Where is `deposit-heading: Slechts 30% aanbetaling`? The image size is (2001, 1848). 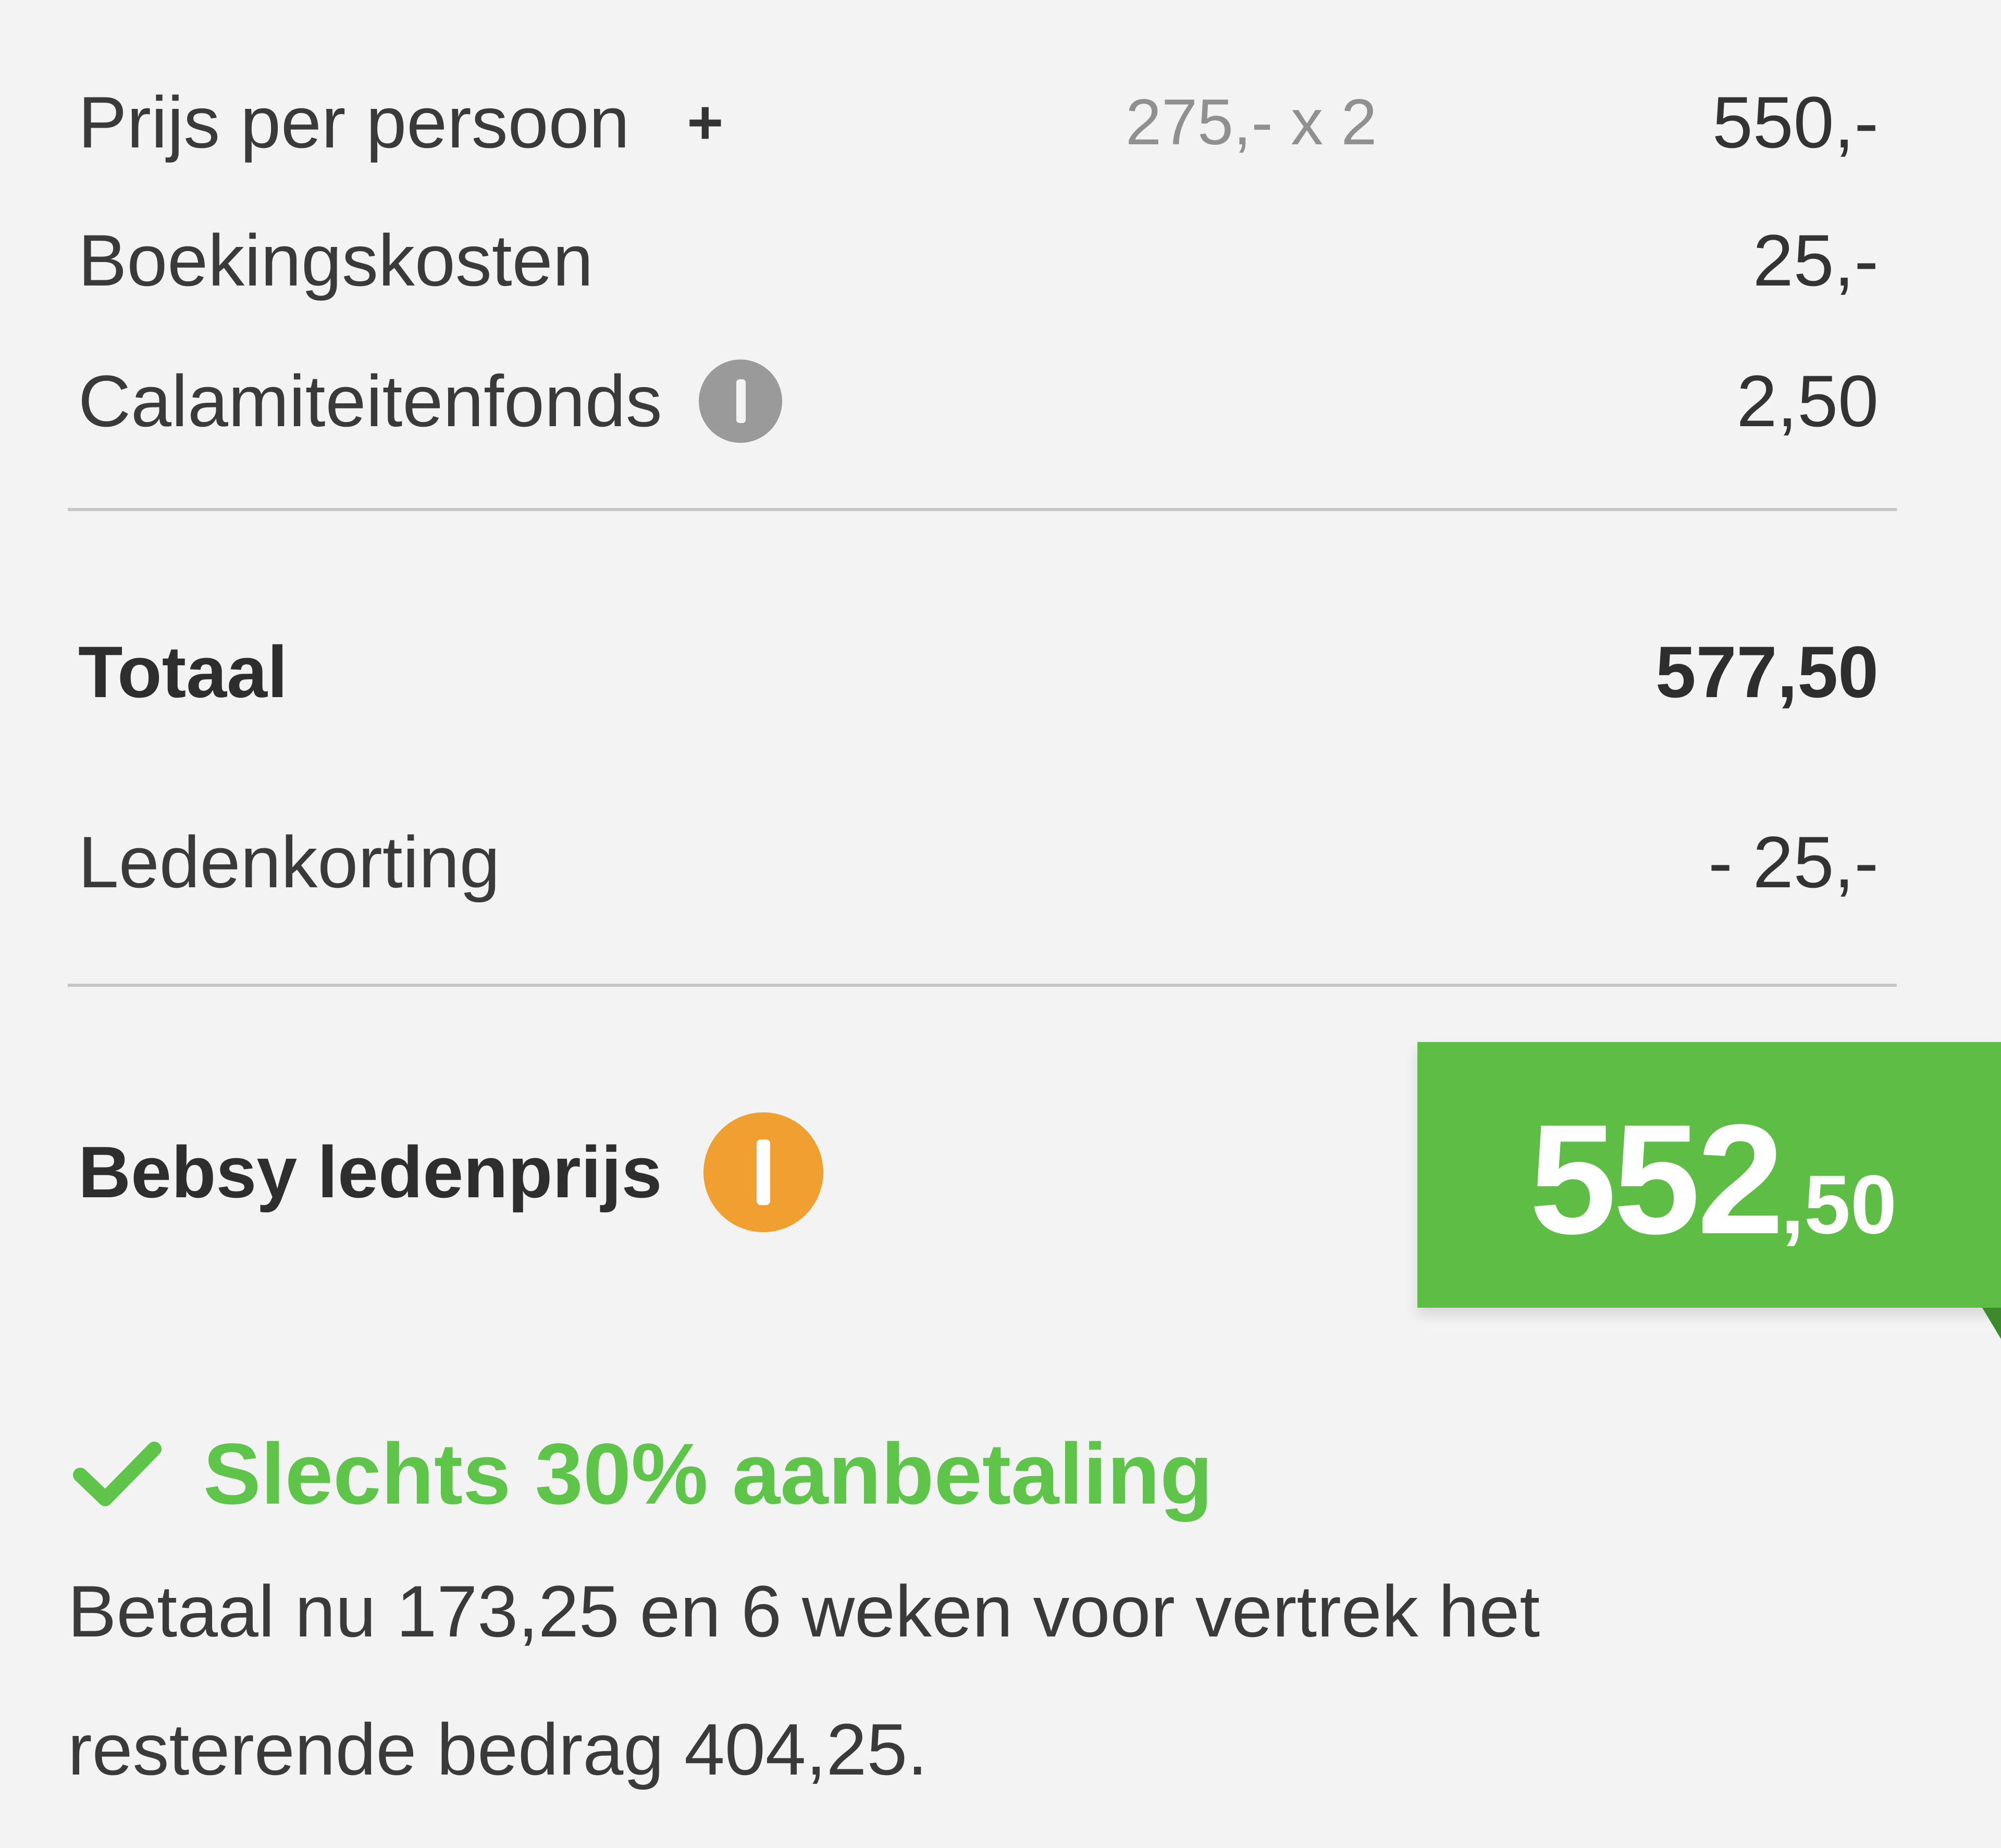
deposit-heading: Slechts 30% aanbetaling is located at coordinates (643, 1474).